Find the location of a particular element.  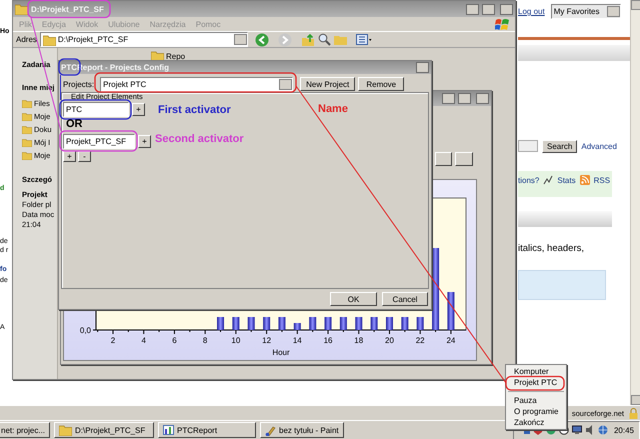

axis-tick-label: 16 is located at coordinates (328, 340).